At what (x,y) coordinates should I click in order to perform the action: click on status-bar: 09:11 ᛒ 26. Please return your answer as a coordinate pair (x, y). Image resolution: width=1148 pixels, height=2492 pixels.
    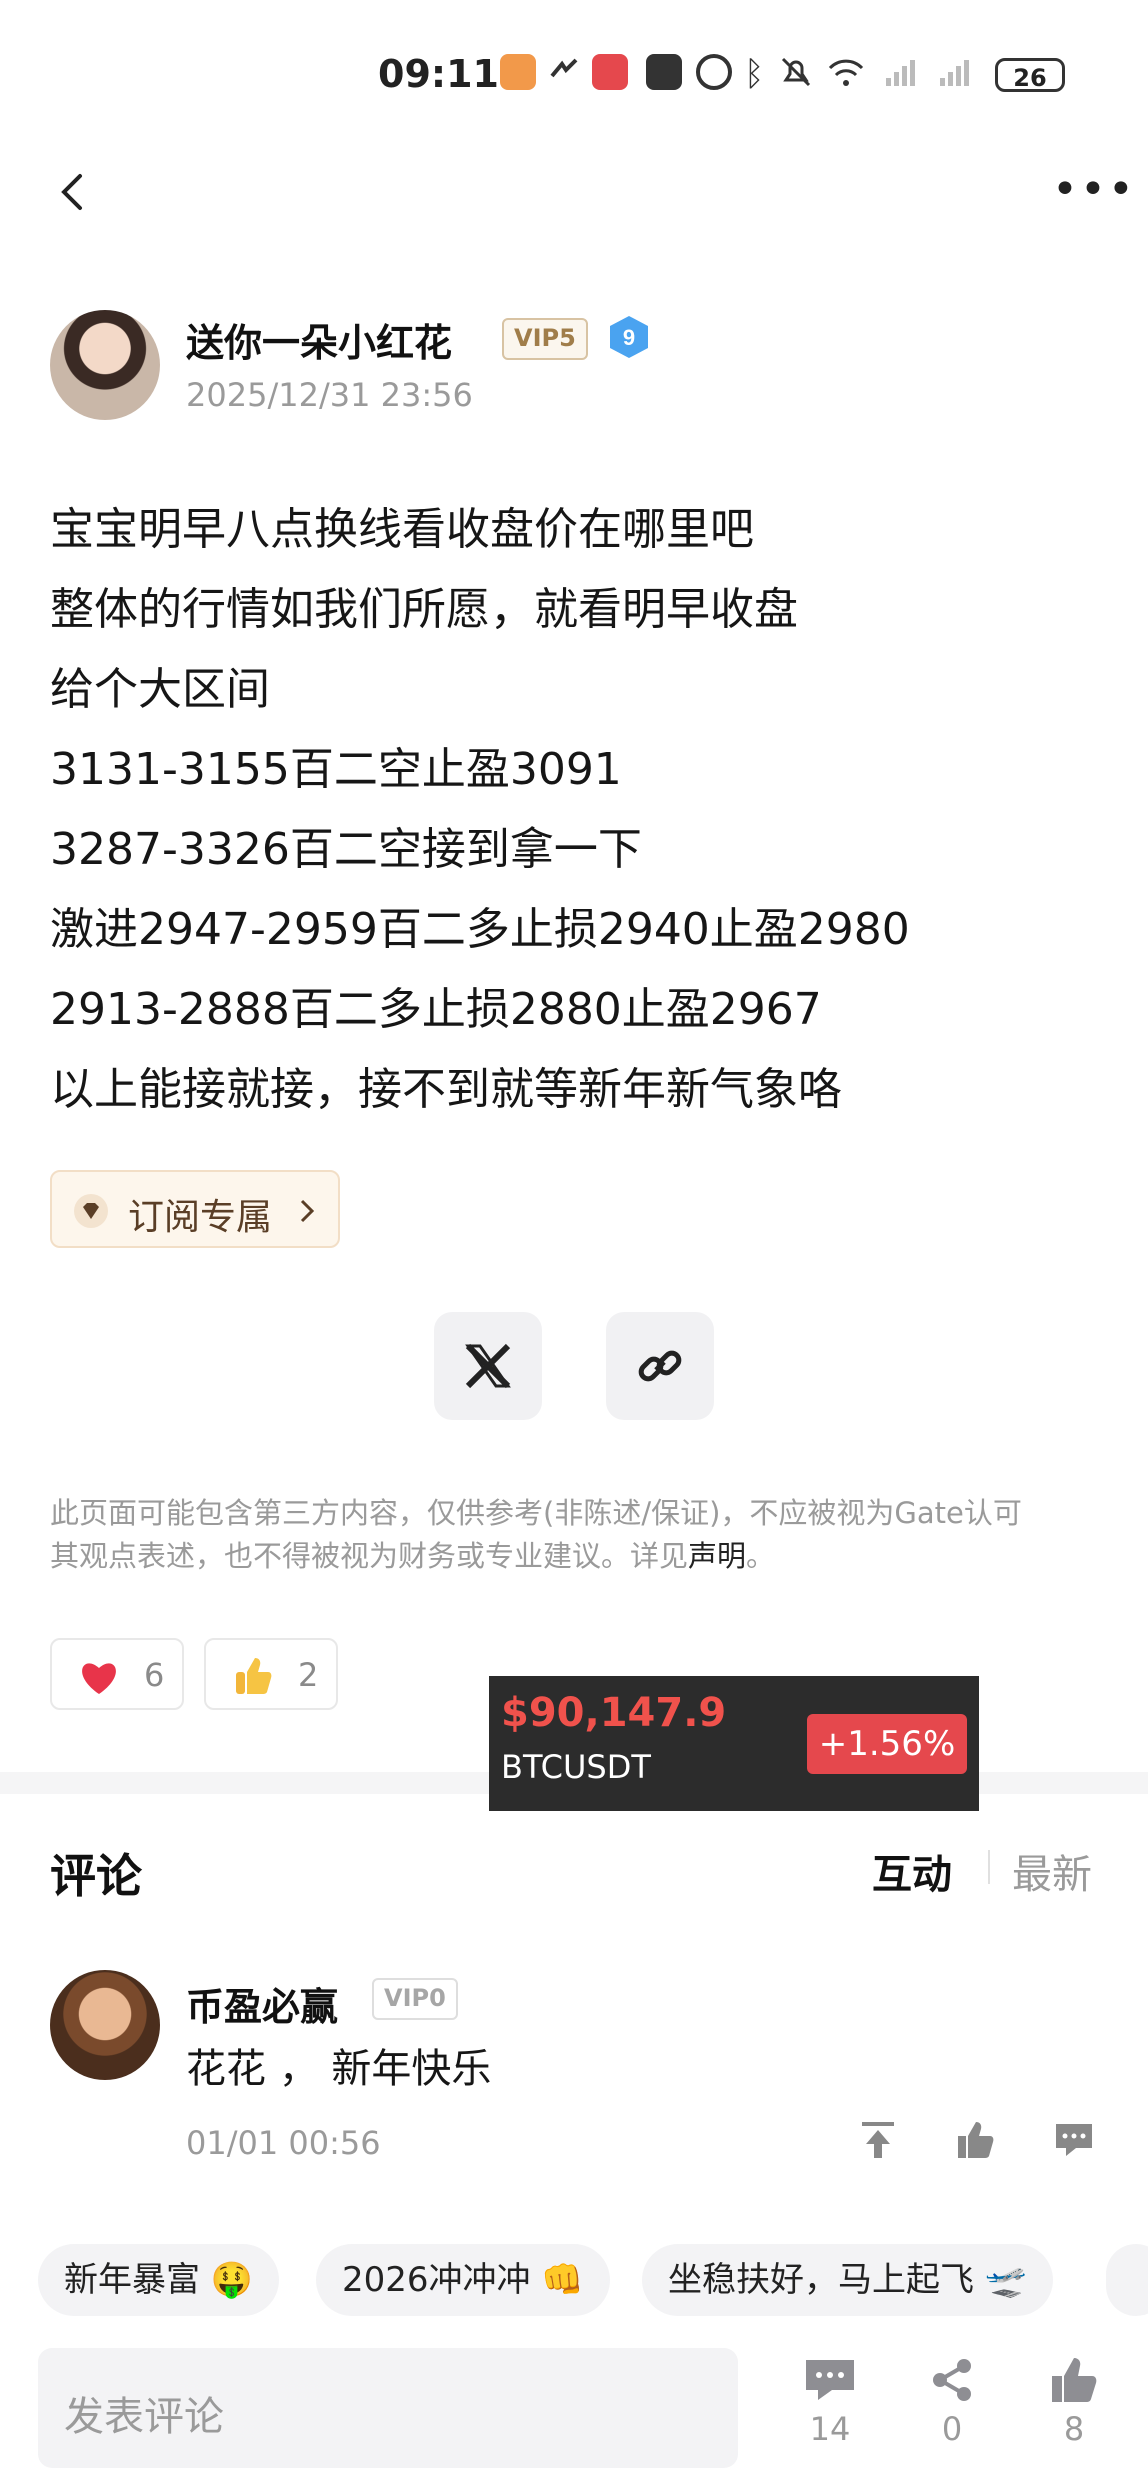
    Looking at the image, I should click on (574, 75).